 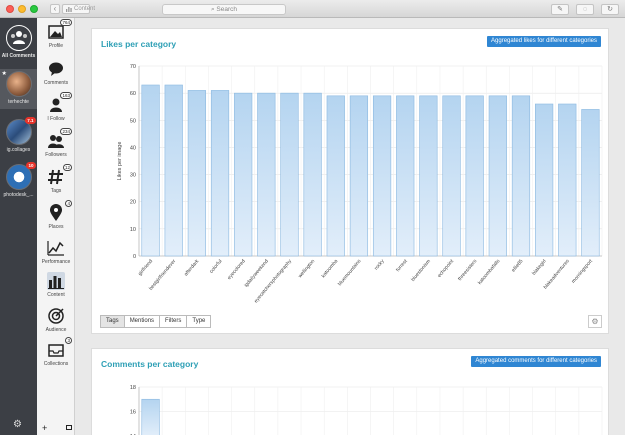 What do you see at coordinates (20, 176) in the screenshot?
I see `avatar: 10` at bounding box center [20, 176].